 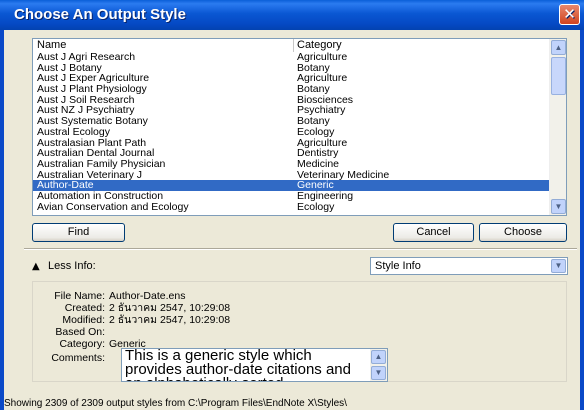 I want to click on list-header: Name Category, so click(x=292, y=45).